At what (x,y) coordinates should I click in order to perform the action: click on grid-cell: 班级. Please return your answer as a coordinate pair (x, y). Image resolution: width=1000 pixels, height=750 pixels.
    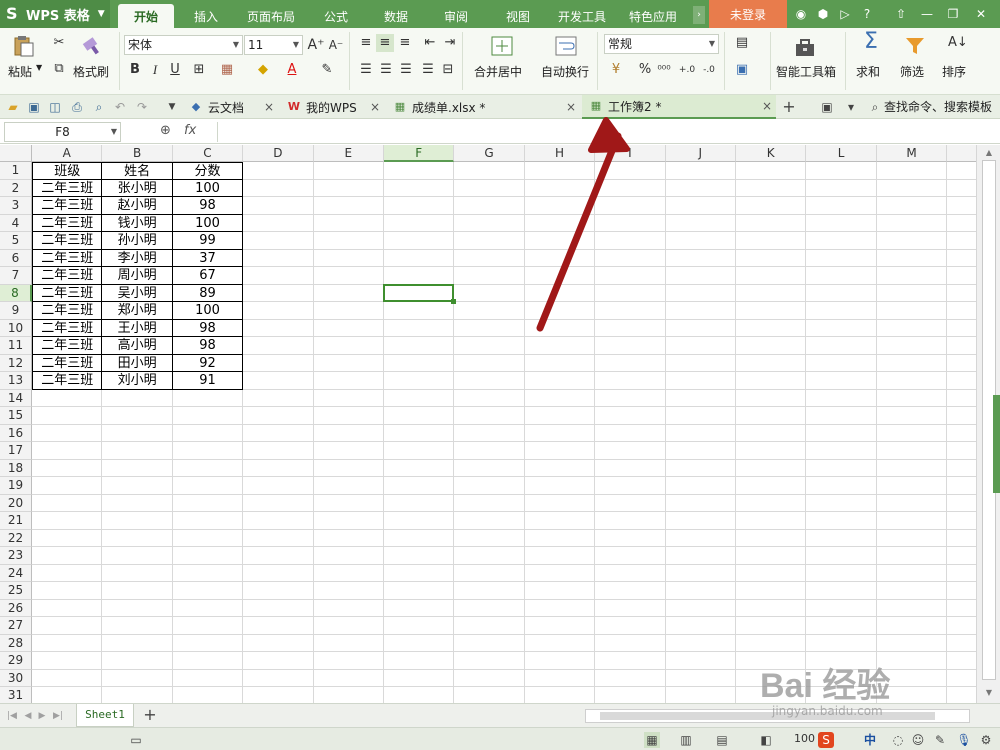
    Looking at the image, I should click on (67, 171).